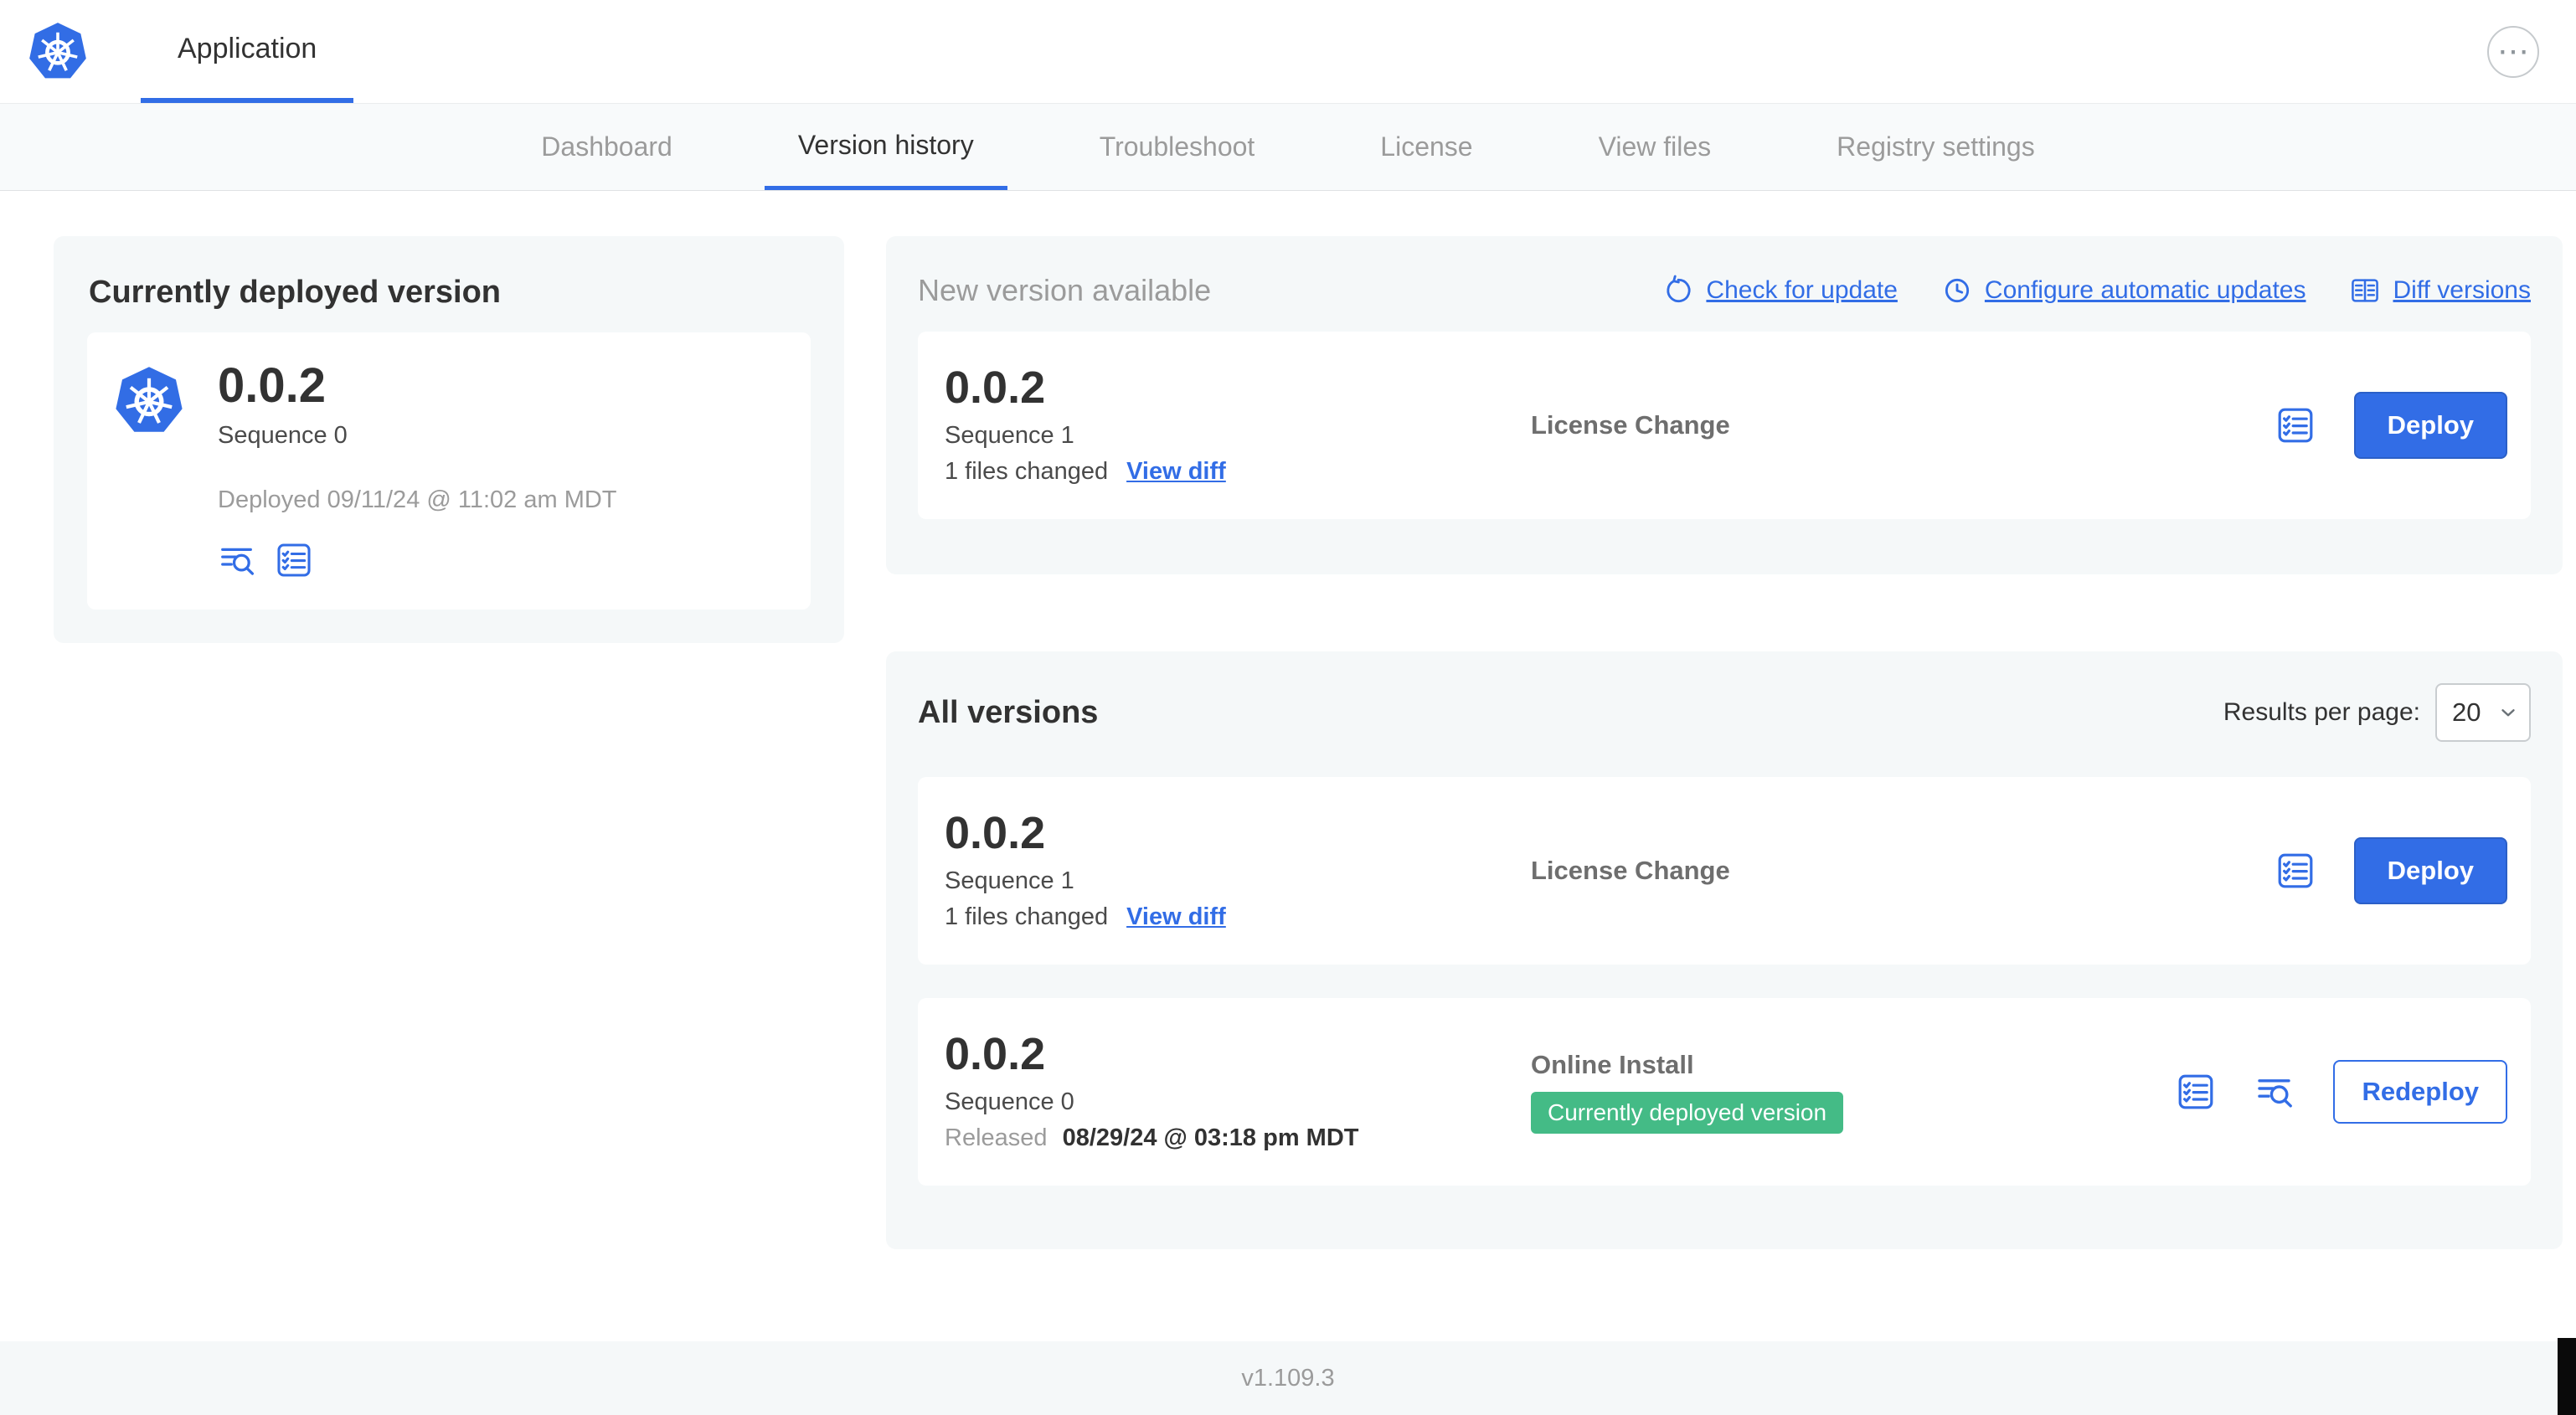 Image resolution: width=2576 pixels, height=1415 pixels. What do you see at coordinates (1678, 290) in the screenshot?
I see `refresh-icon` at bounding box center [1678, 290].